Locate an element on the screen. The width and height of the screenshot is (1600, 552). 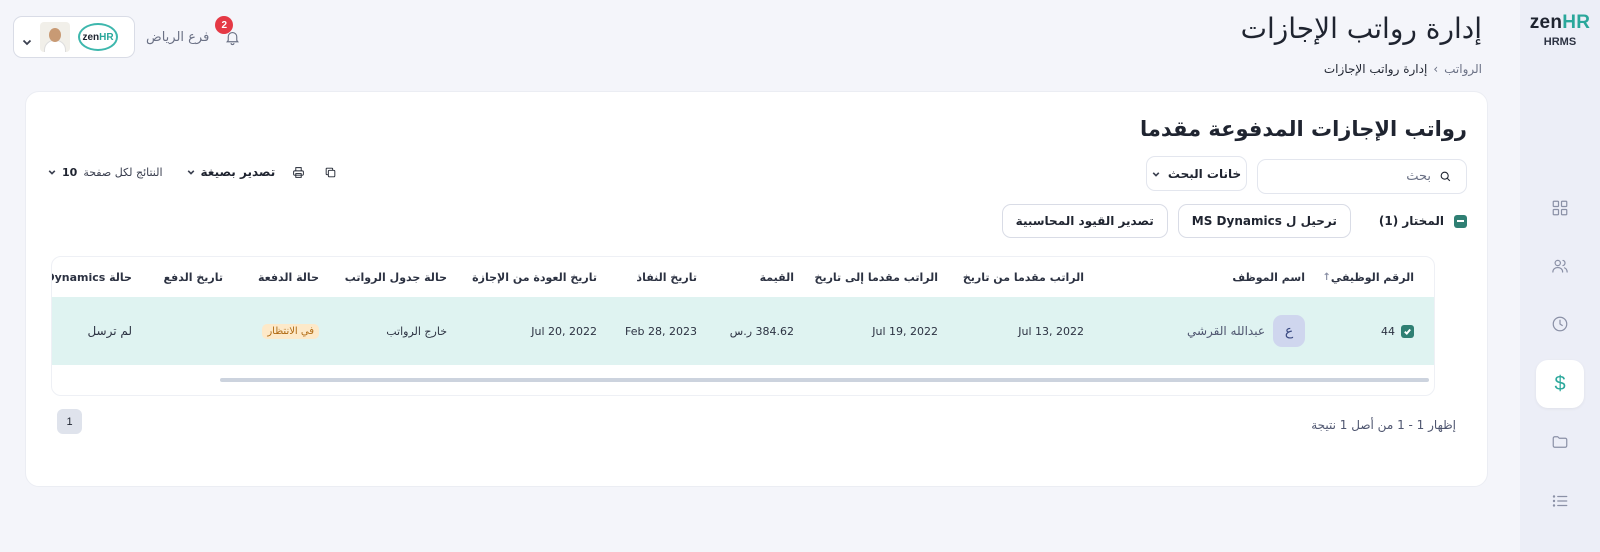
row-checkbox is located at coordinates (1407, 331).